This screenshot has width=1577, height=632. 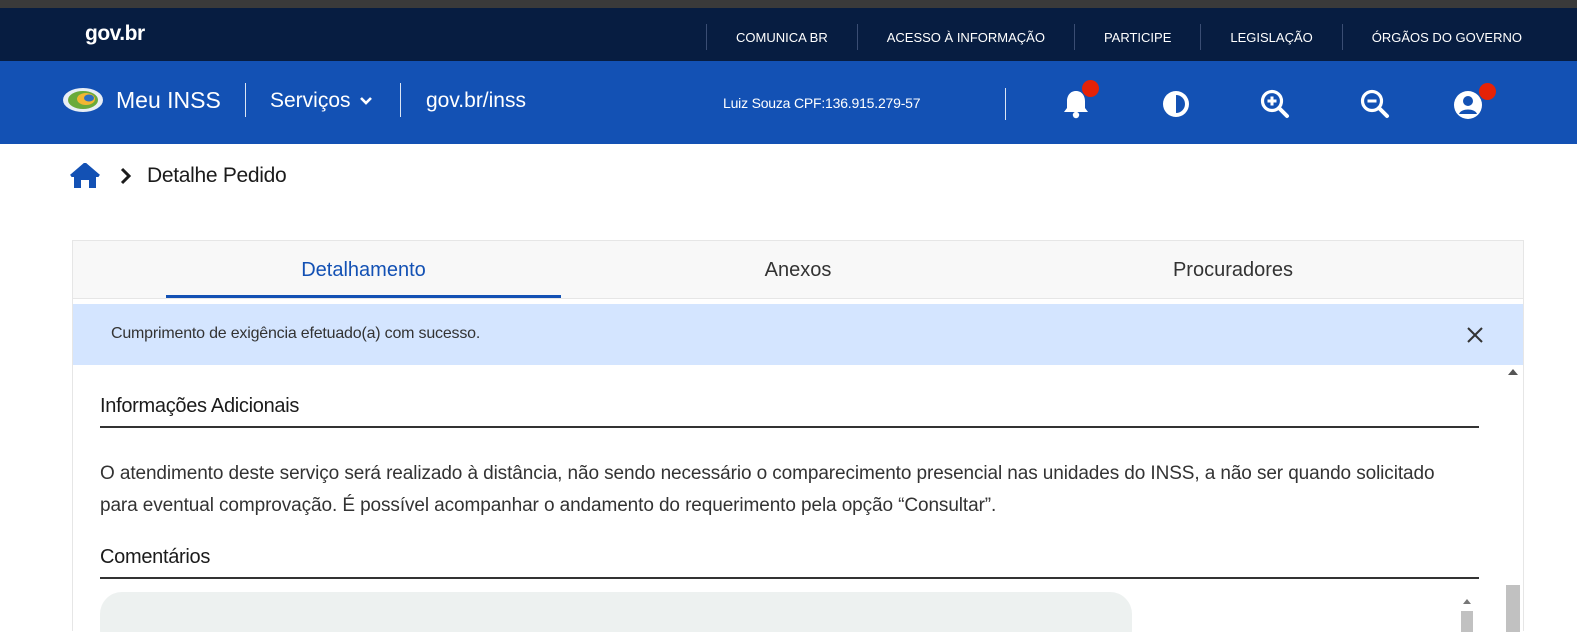 I want to click on contrast-button, so click(x=1176, y=104).